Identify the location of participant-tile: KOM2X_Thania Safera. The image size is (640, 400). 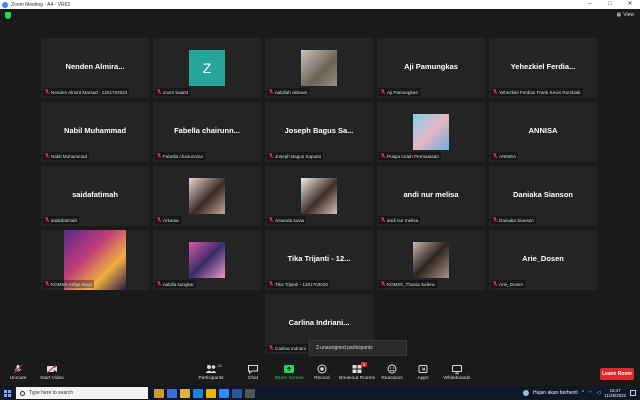
(431, 260).